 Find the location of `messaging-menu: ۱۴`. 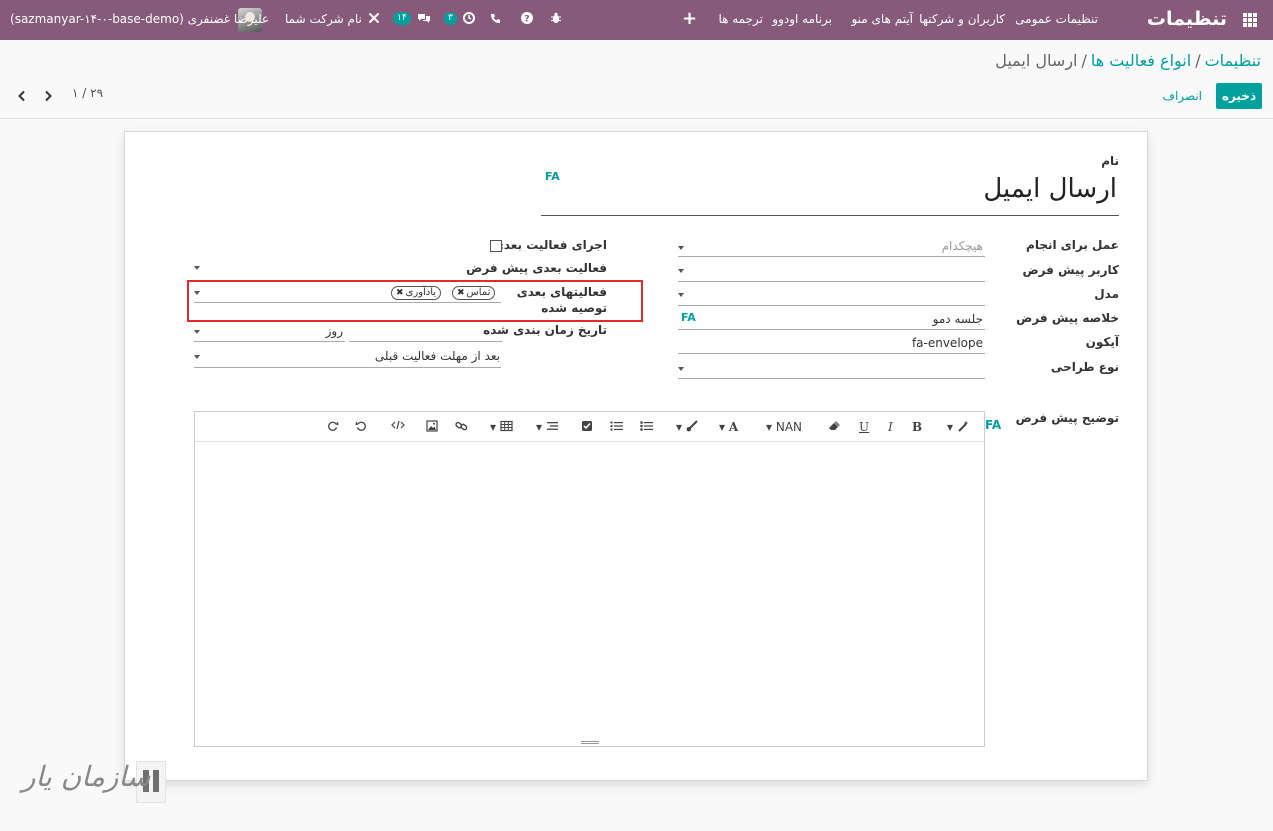

messaging-menu: ۱۴ is located at coordinates (412, 20).